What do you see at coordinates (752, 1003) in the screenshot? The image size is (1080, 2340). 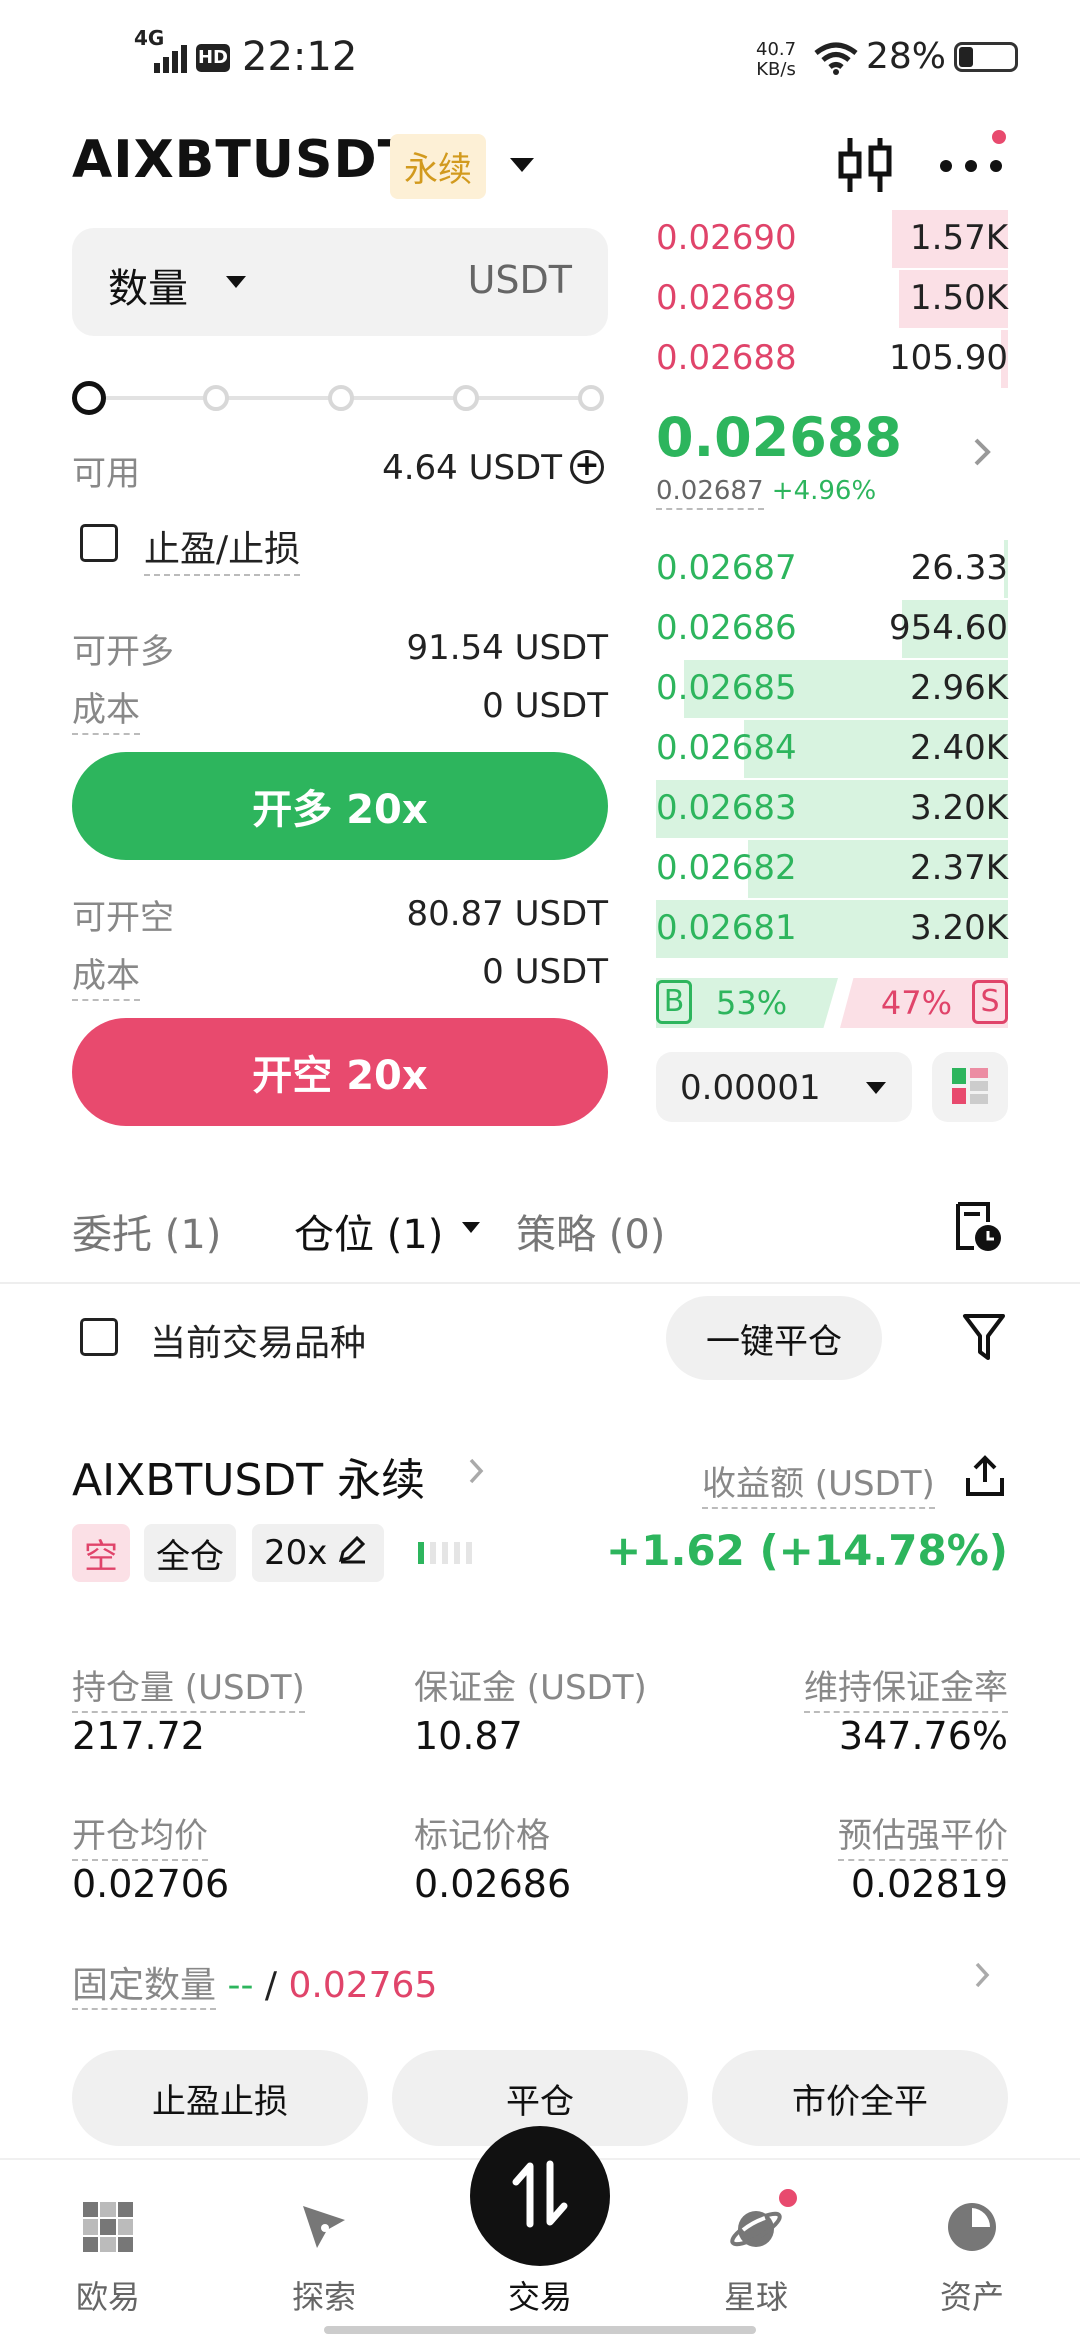 I see `buy-percent: 53%` at bounding box center [752, 1003].